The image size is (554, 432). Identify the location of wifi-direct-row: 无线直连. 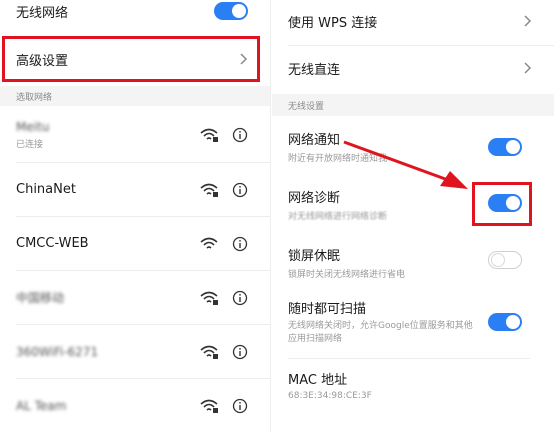
(413, 68).